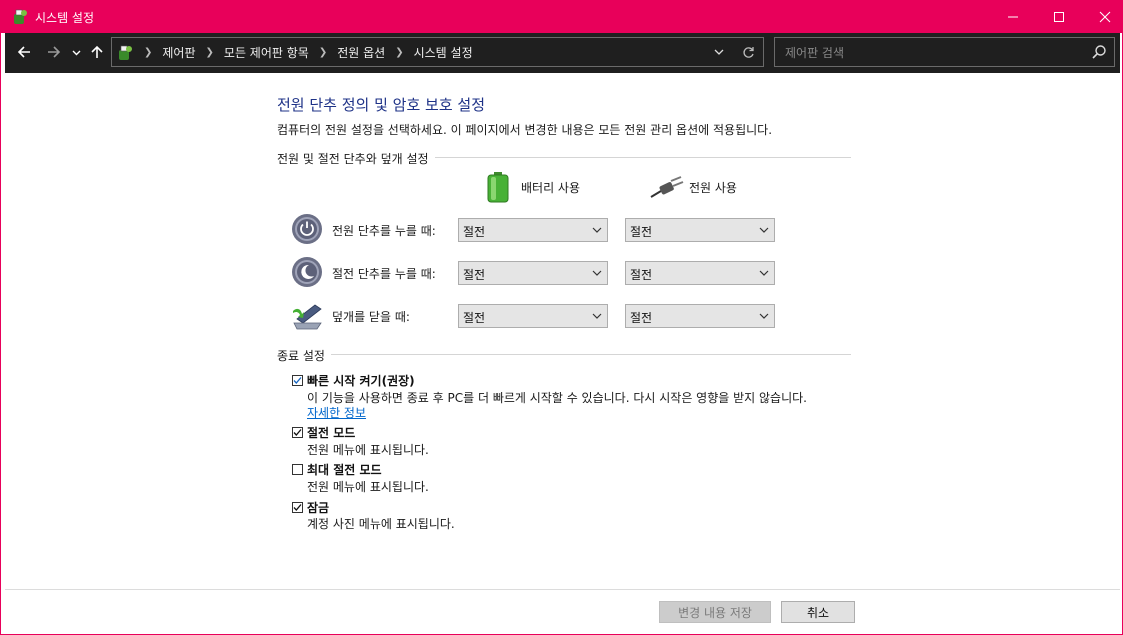 The width and height of the screenshot is (1123, 635). What do you see at coordinates (178, 52) in the screenshot?
I see `breadcrumb-item-control-panel: 제어판` at bounding box center [178, 52].